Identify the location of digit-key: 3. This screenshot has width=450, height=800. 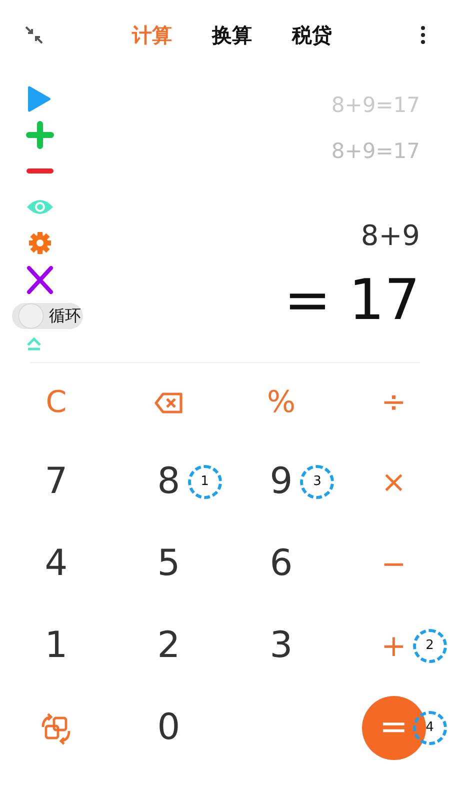
(281, 646).